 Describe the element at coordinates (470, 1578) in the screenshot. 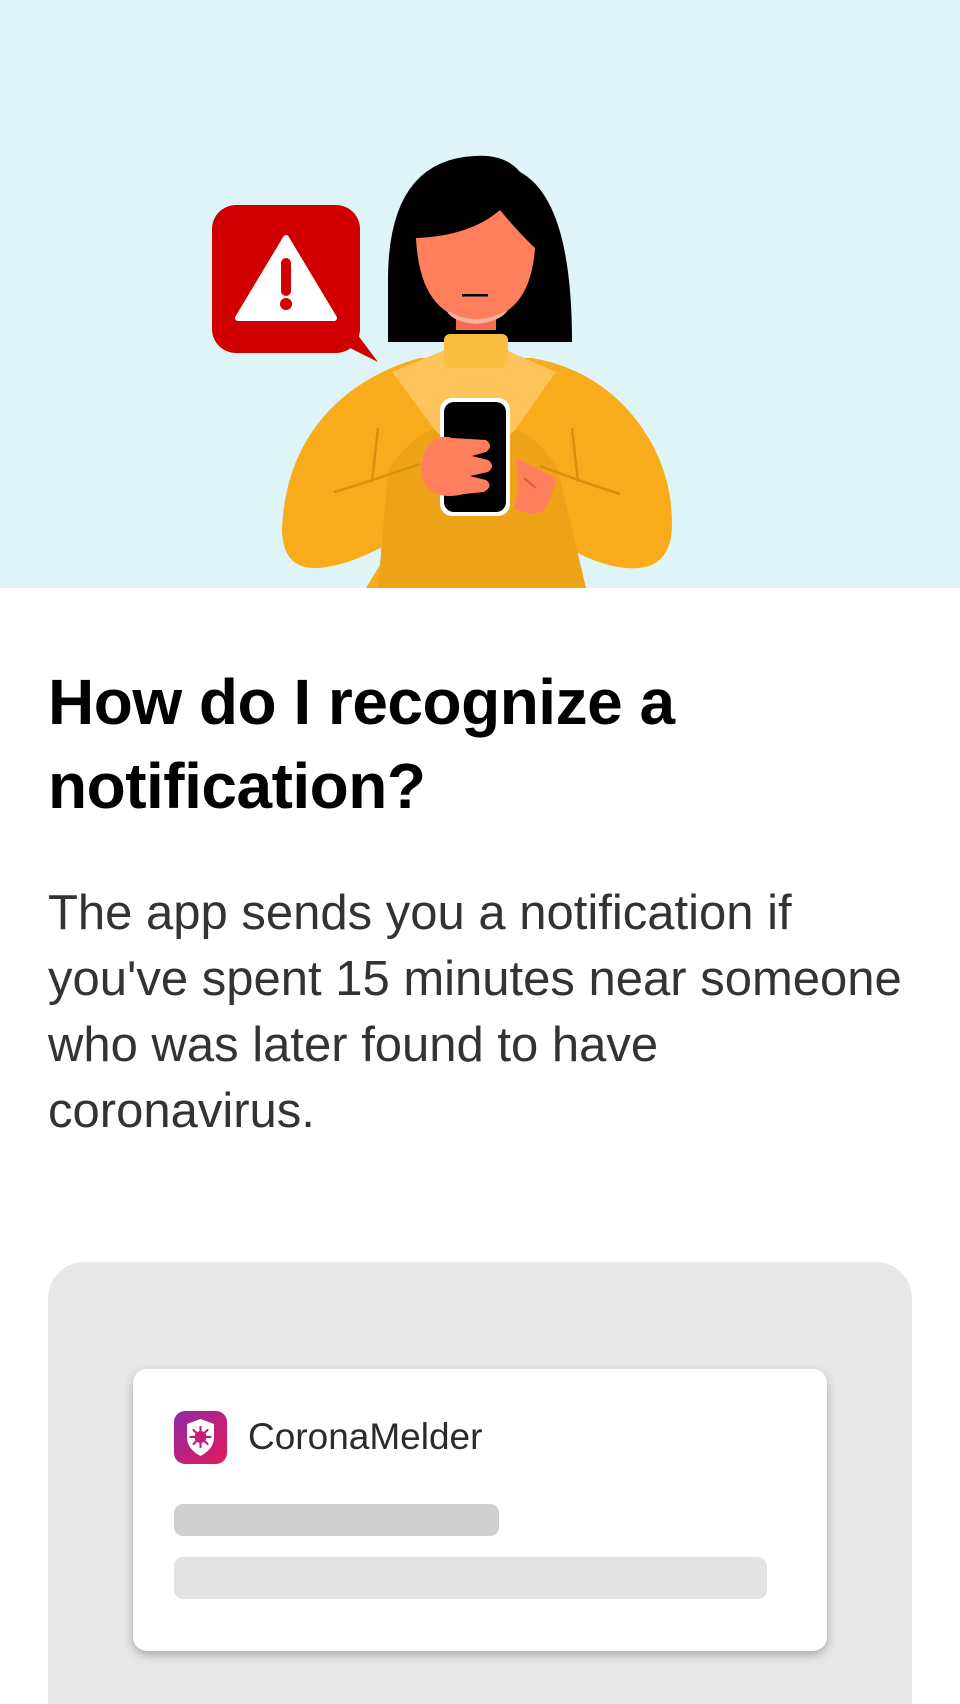

I see `notification-body-placeholder` at that location.